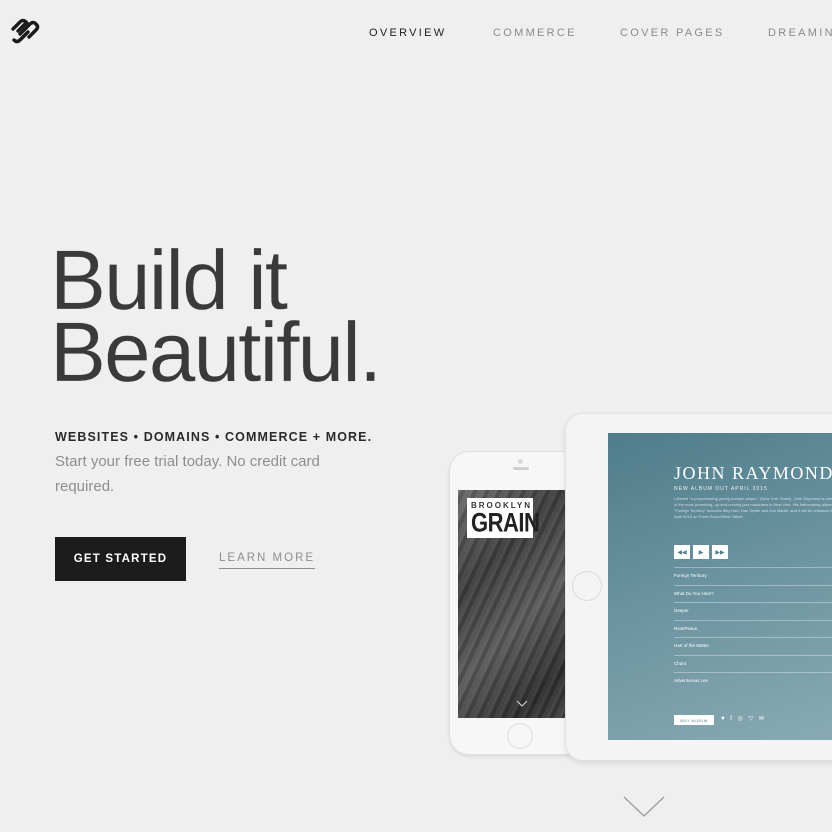  Describe the element at coordinates (672, 33) in the screenshot. I see `nav-item-cover-pages: COVER PAGES` at that location.